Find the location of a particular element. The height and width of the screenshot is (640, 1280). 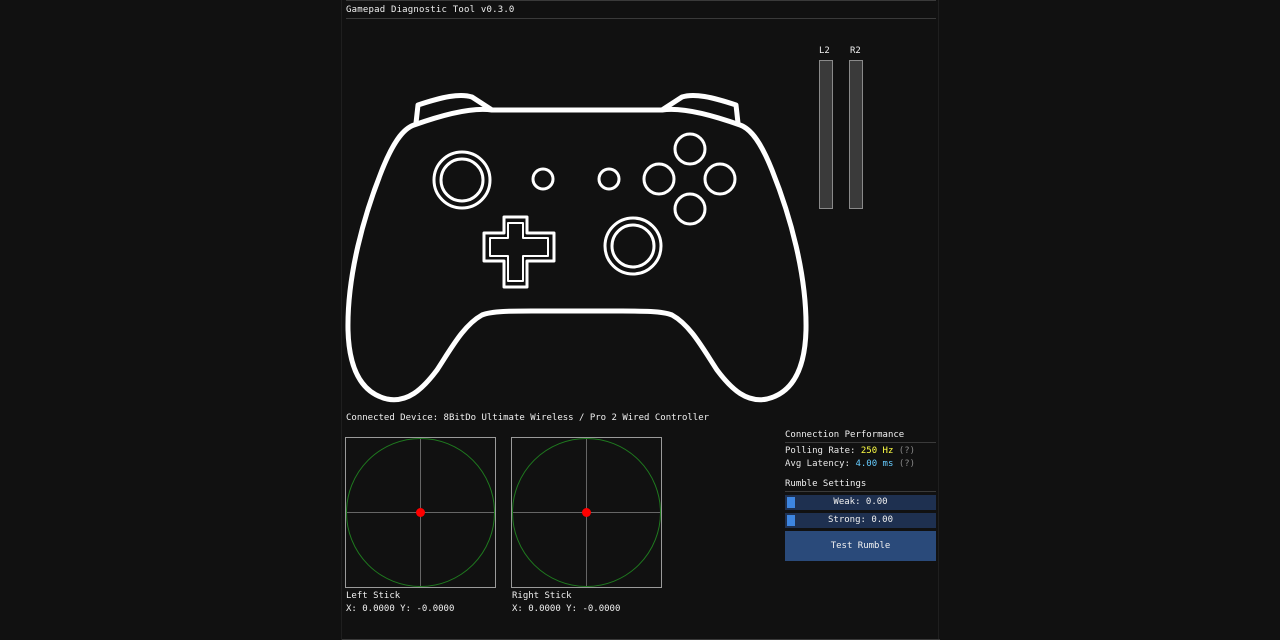

rumble-settings-title: Rumble Settings is located at coordinates (860, 484).